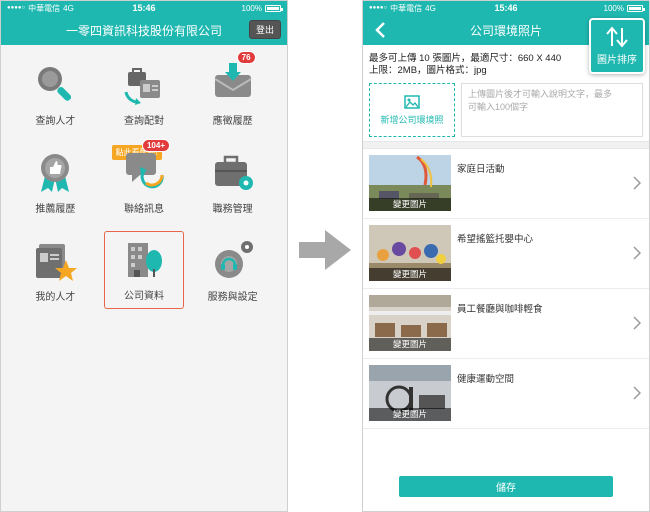  What do you see at coordinates (232, 297) in the screenshot?
I see `tile-label: 服務與設定` at bounding box center [232, 297].